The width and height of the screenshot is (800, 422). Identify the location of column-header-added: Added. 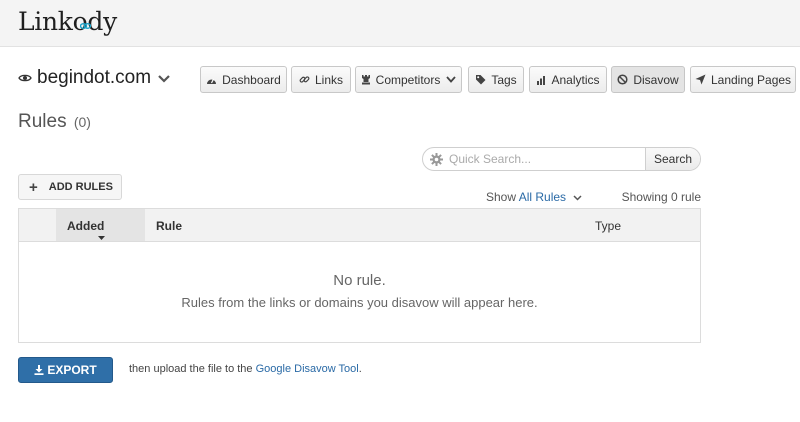
(100, 225).